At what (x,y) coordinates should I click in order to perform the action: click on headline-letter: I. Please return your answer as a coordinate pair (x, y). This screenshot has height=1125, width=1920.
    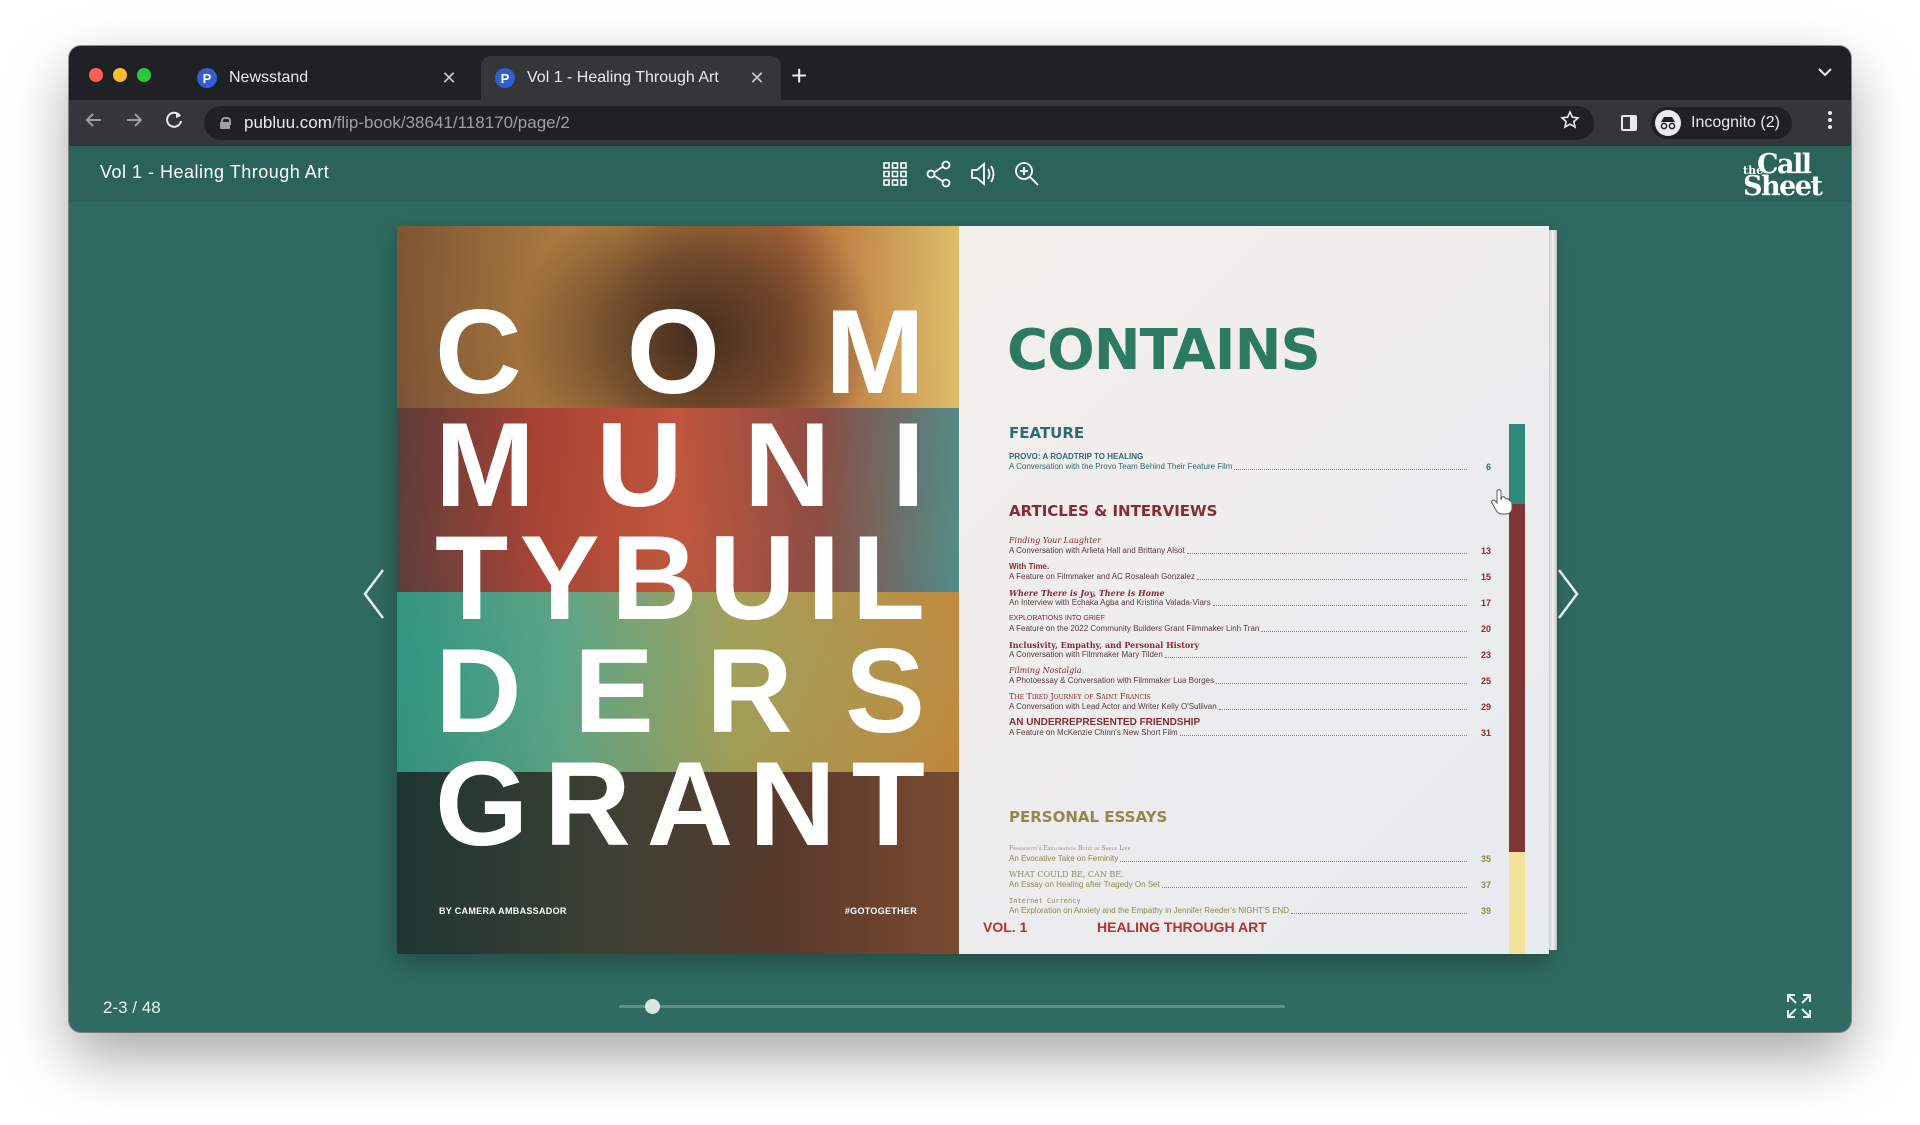
    Looking at the image, I should click on (824, 578).